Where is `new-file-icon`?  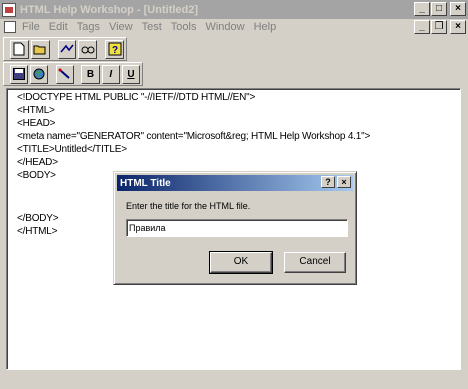 new-file-icon is located at coordinates (19, 49).